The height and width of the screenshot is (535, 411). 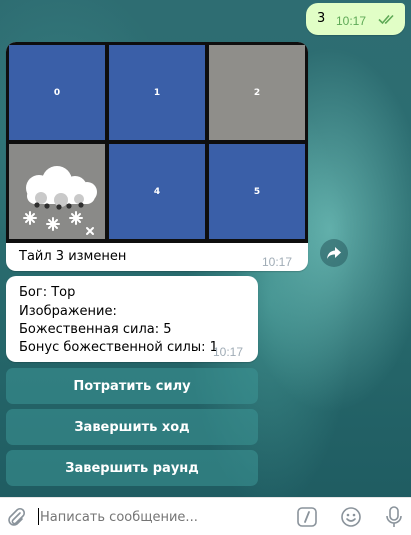 What do you see at coordinates (38, 516) in the screenshot?
I see `text-cursor` at bounding box center [38, 516].